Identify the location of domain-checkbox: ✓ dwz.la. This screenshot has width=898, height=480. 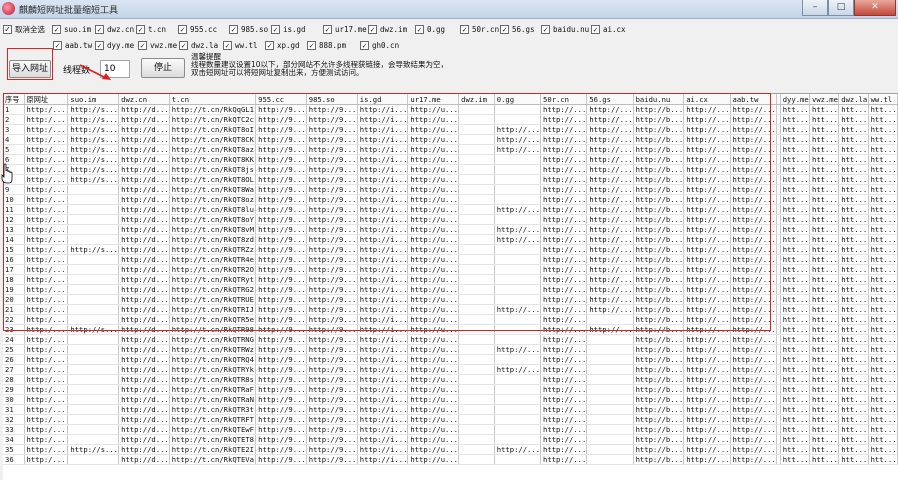
(198, 45).